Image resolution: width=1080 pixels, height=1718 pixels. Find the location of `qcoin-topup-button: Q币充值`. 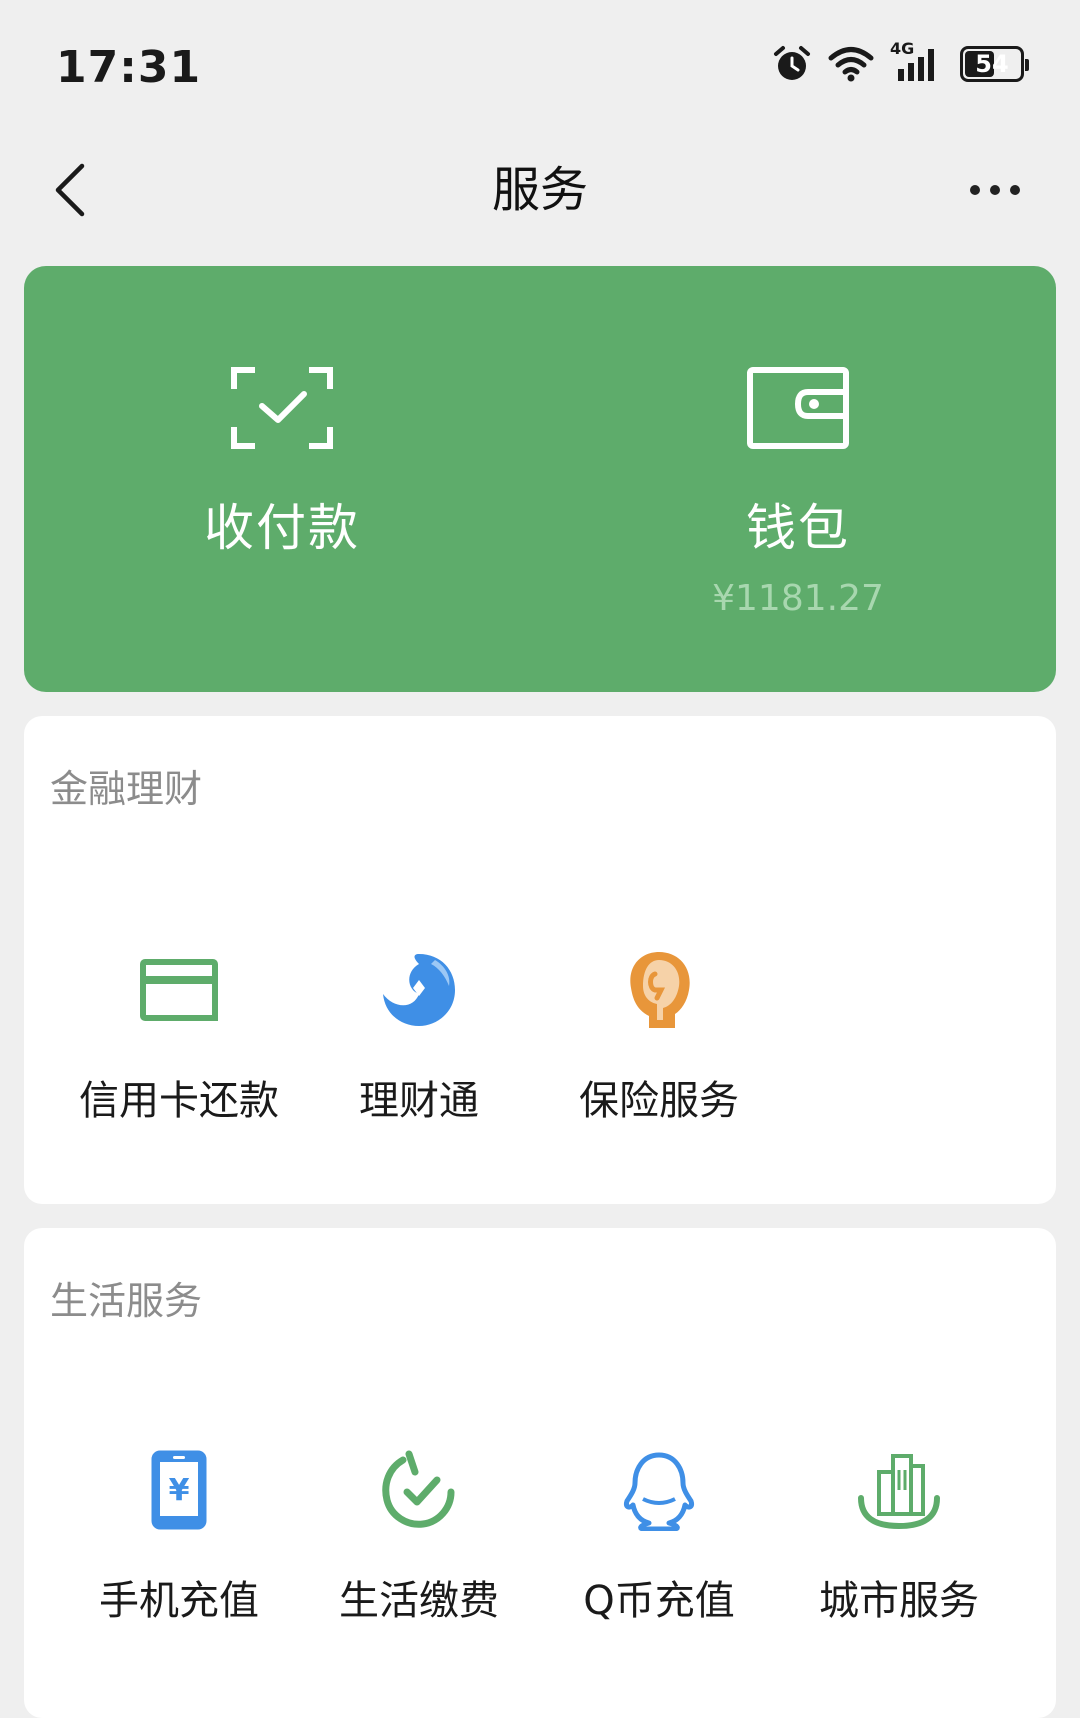

qcoin-topup-button: Q币充值 is located at coordinates (659, 1537).